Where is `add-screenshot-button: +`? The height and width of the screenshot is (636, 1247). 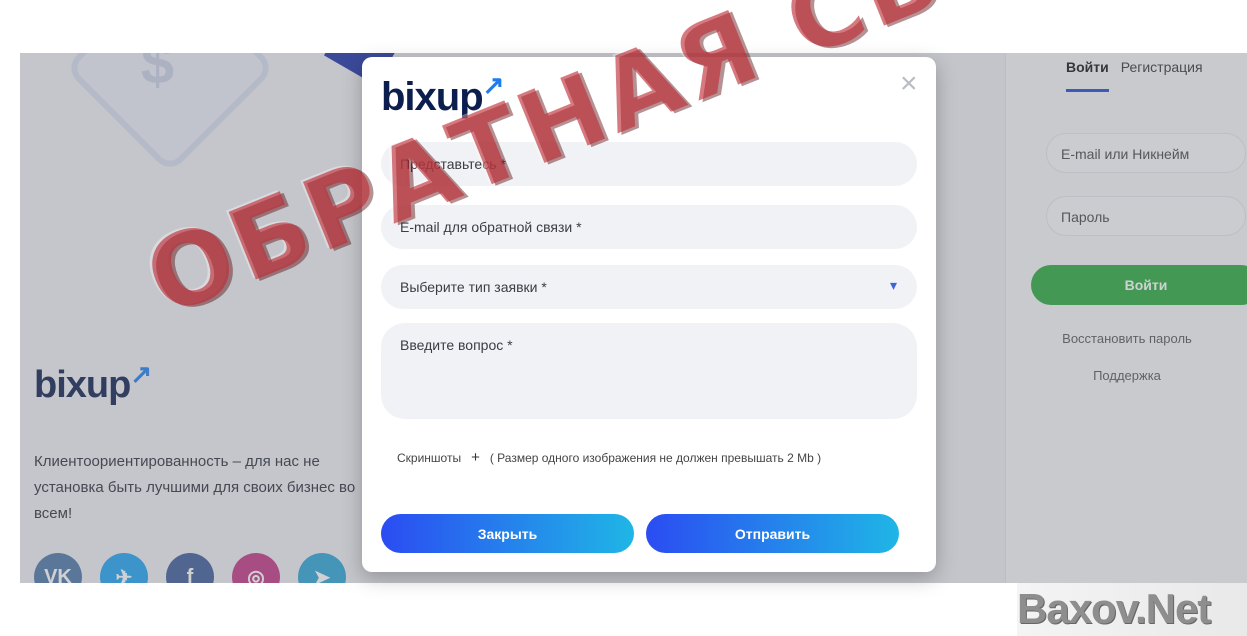
add-screenshot-button: + is located at coordinates (475, 457).